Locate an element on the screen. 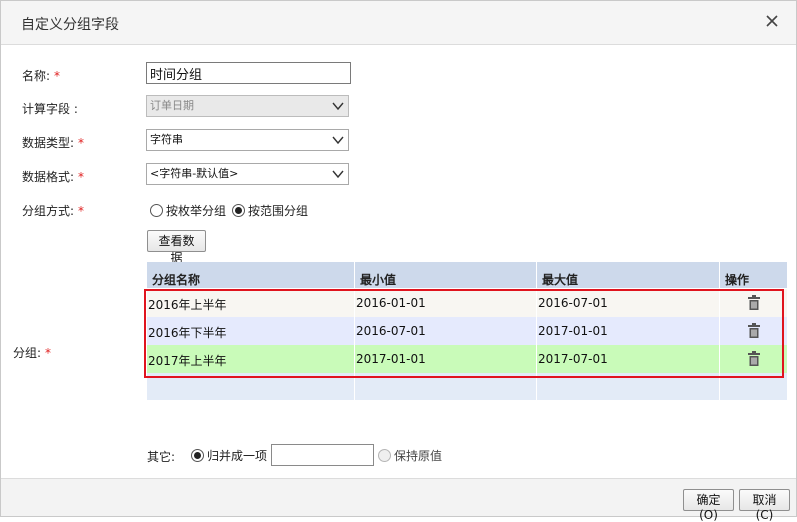 The image size is (797, 522). data-type-label: 数据类型: * is located at coordinates (53, 143).